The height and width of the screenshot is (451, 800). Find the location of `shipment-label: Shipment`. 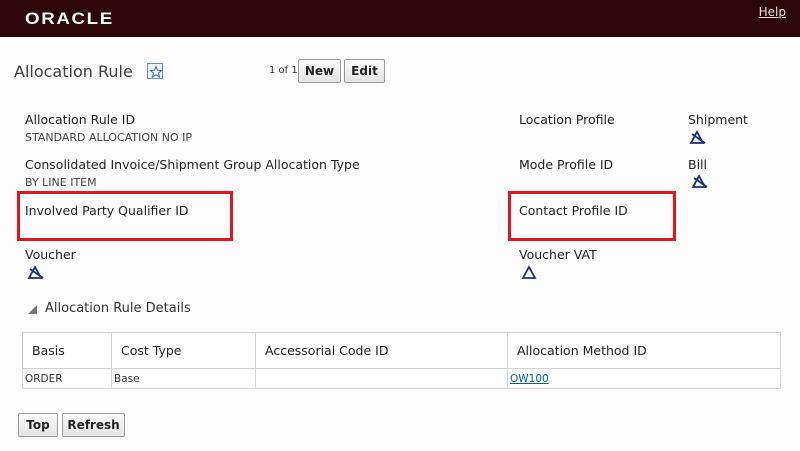

shipment-label: Shipment is located at coordinates (718, 119).